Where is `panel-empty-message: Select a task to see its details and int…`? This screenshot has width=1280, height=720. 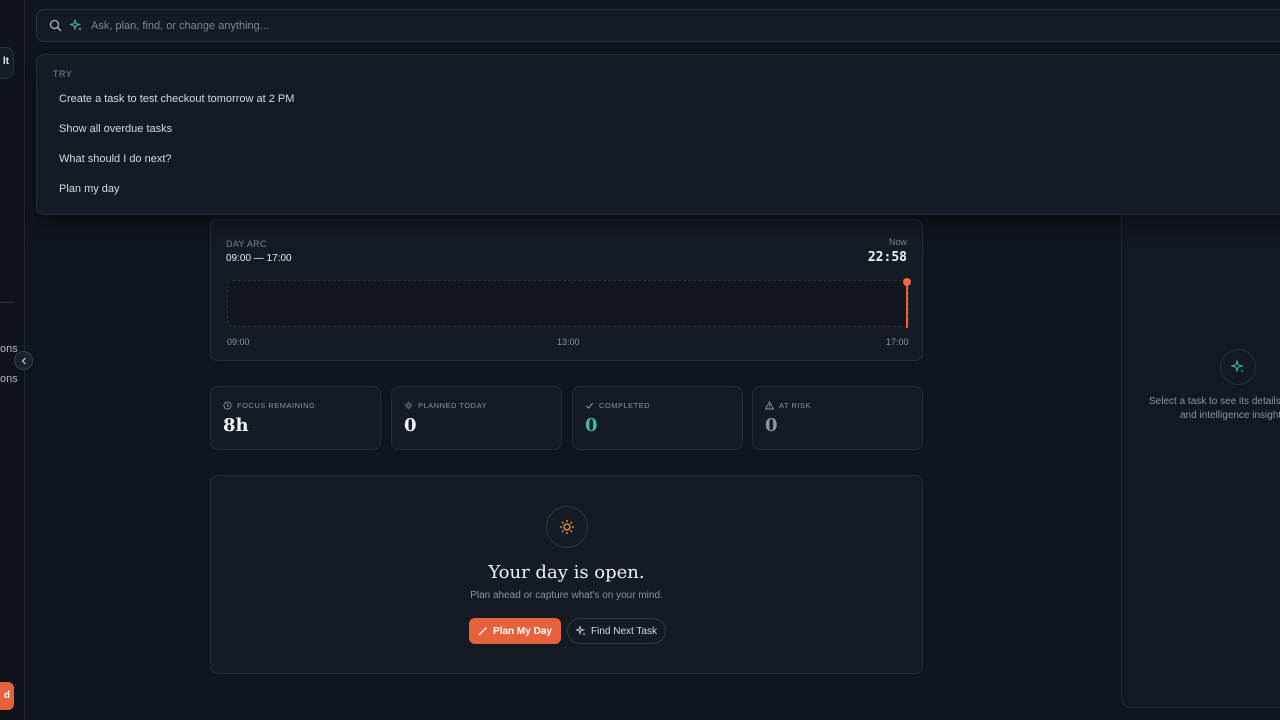 panel-empty-message: Select a task to see its details and int… is located at coordinates (1214, 409).